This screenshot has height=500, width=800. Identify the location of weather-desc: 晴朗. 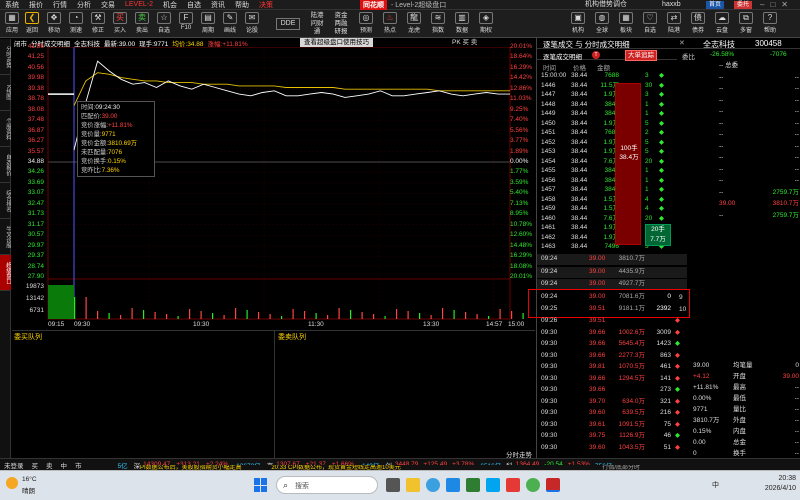
(28, 490).